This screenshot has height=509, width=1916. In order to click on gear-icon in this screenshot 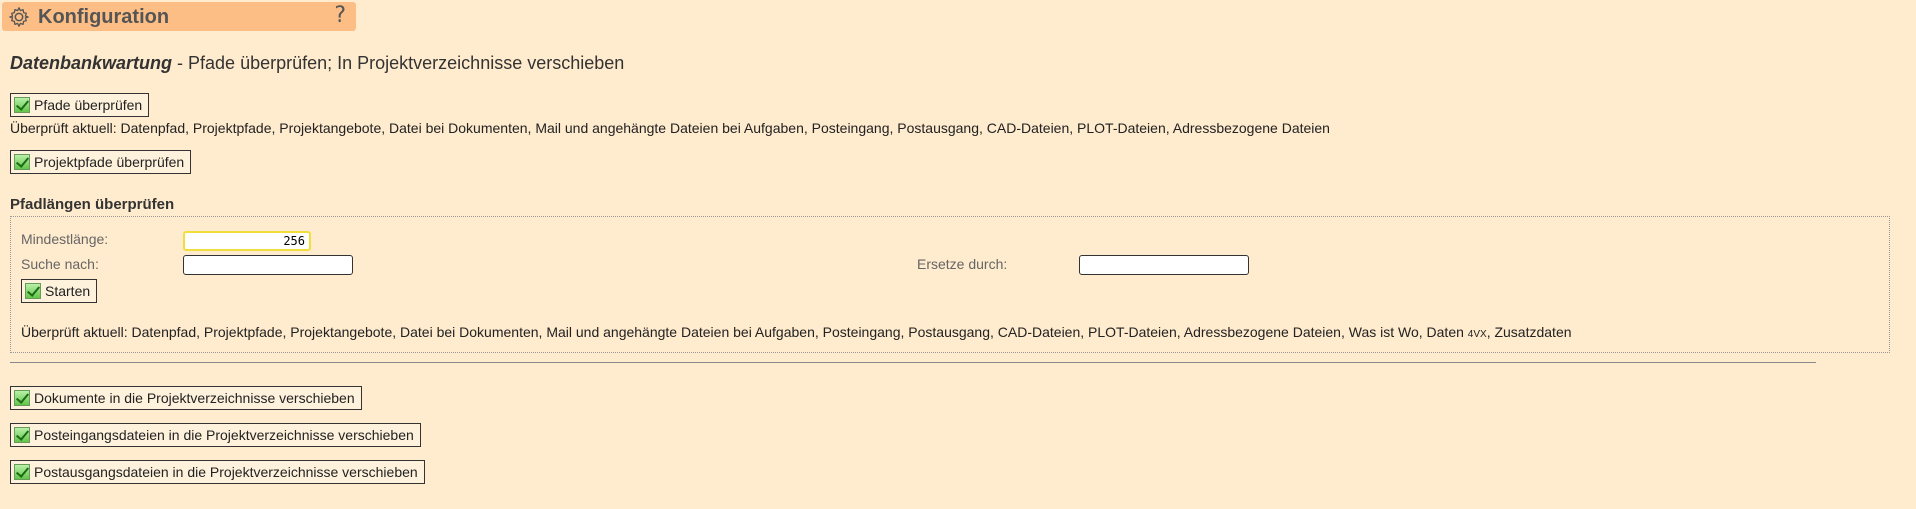, I will do `click(19, 17)`.